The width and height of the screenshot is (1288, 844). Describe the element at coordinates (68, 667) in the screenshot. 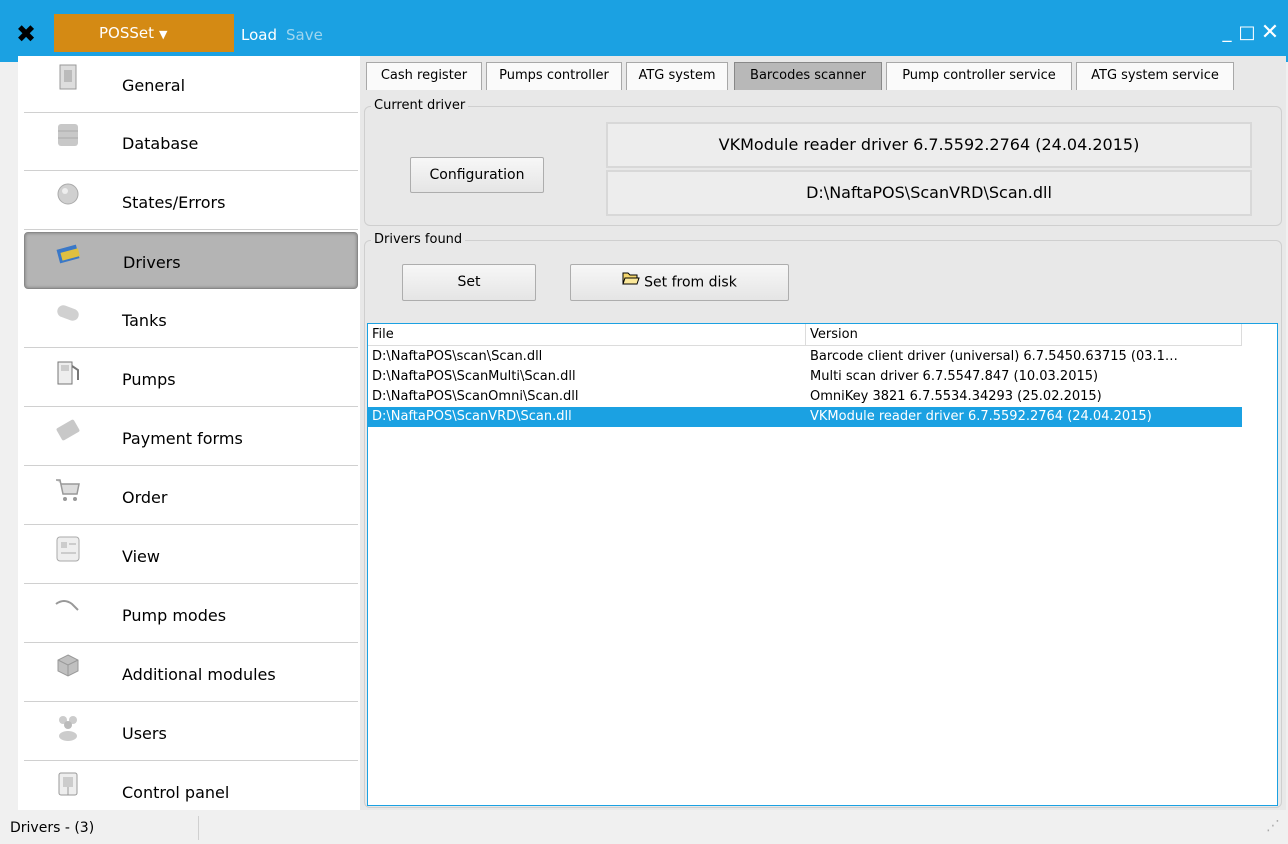

I see `cubes-icon` at that location.